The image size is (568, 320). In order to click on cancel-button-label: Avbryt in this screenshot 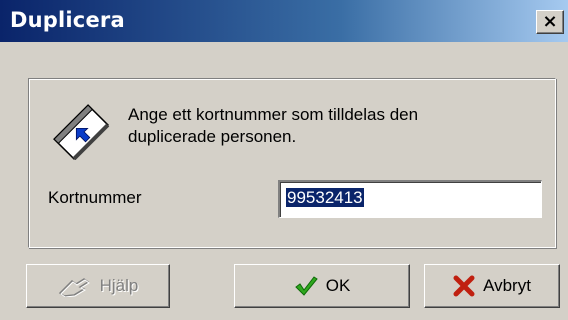, I will do `click(507, 285)`.